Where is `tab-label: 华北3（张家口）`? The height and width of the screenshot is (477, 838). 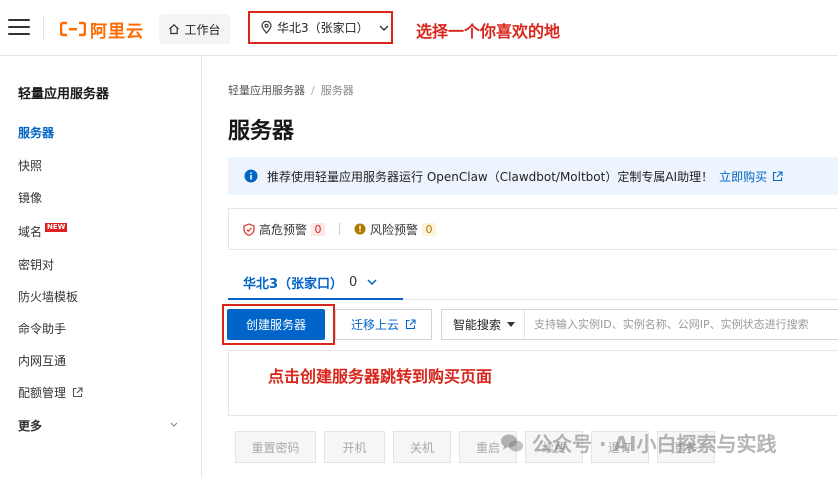 tab-label: 华北3（张家口） is located at coordinates (293, 284).